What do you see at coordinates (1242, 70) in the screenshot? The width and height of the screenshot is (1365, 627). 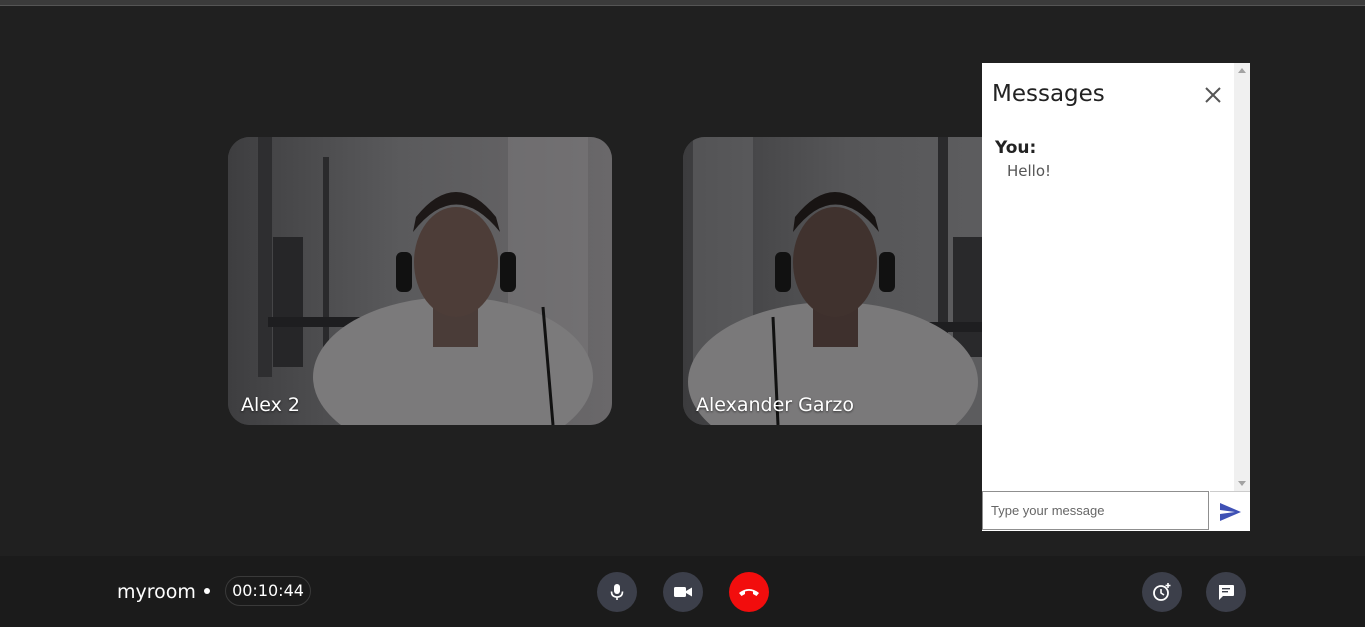 I see `scroll-up-arrow-icon` at bounding box center [1242, 70].